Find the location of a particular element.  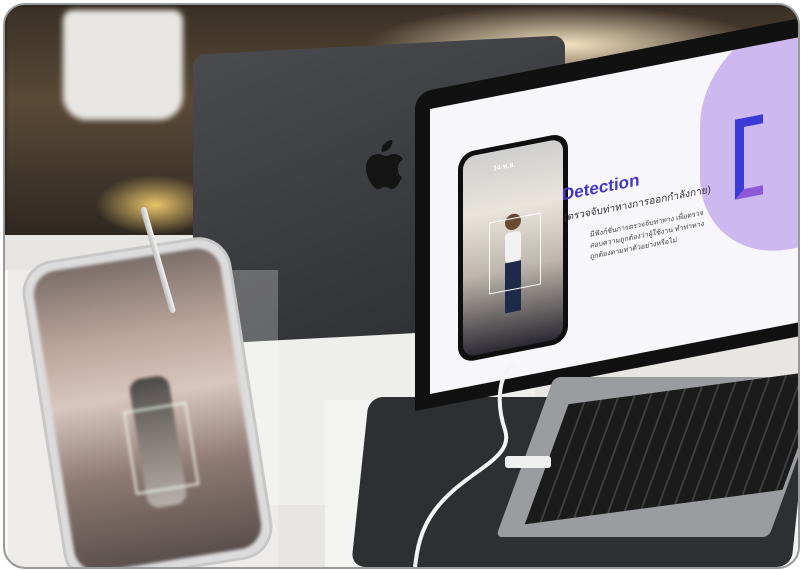

slide-phone-screen: 14 พ.ย. is located at coordinates (513, 248).